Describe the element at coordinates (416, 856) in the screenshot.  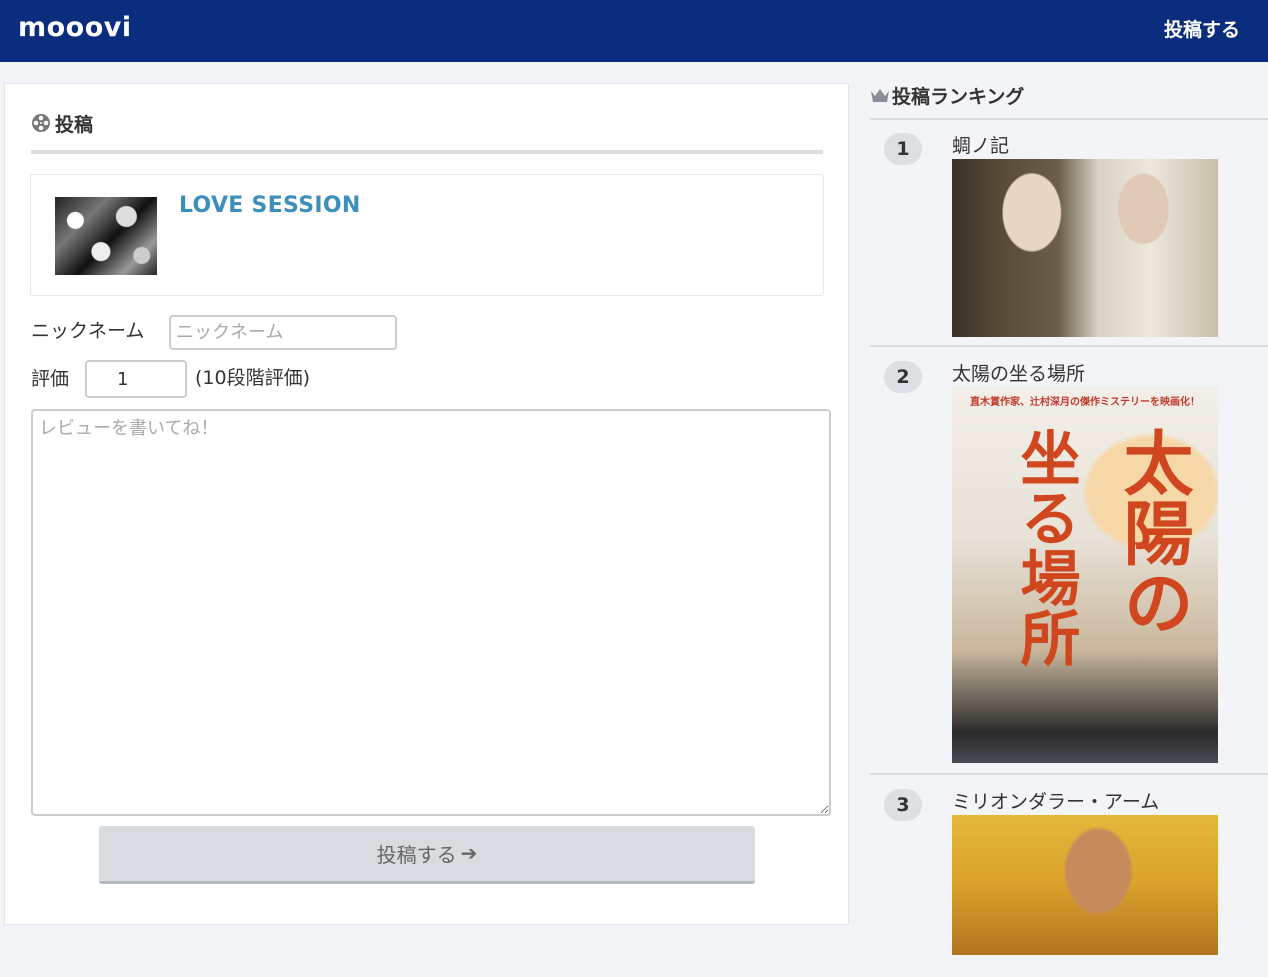
I see `submit-label: 投稿する` at that location.